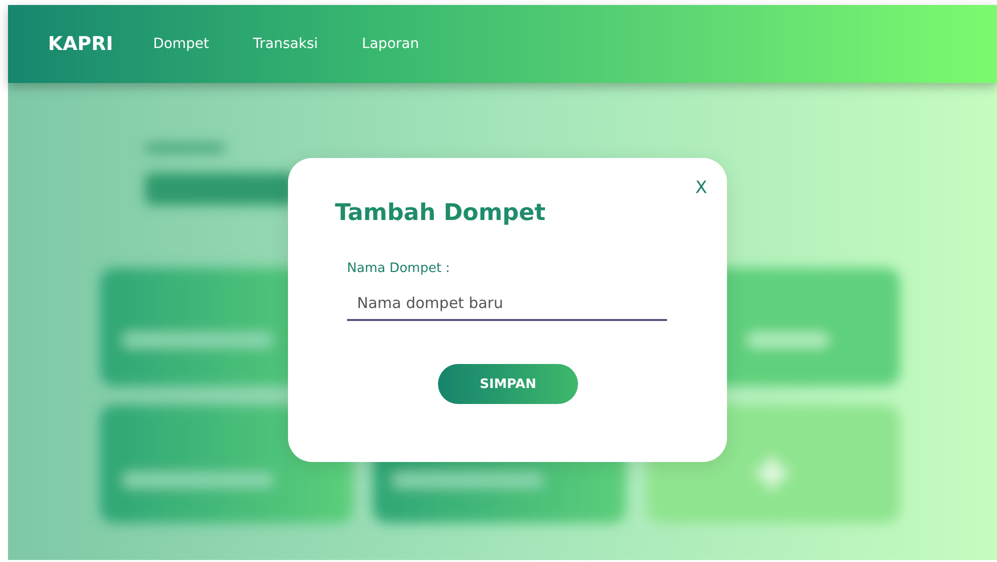  I want to click on save-button: SIMPAN, so click(508, 384).